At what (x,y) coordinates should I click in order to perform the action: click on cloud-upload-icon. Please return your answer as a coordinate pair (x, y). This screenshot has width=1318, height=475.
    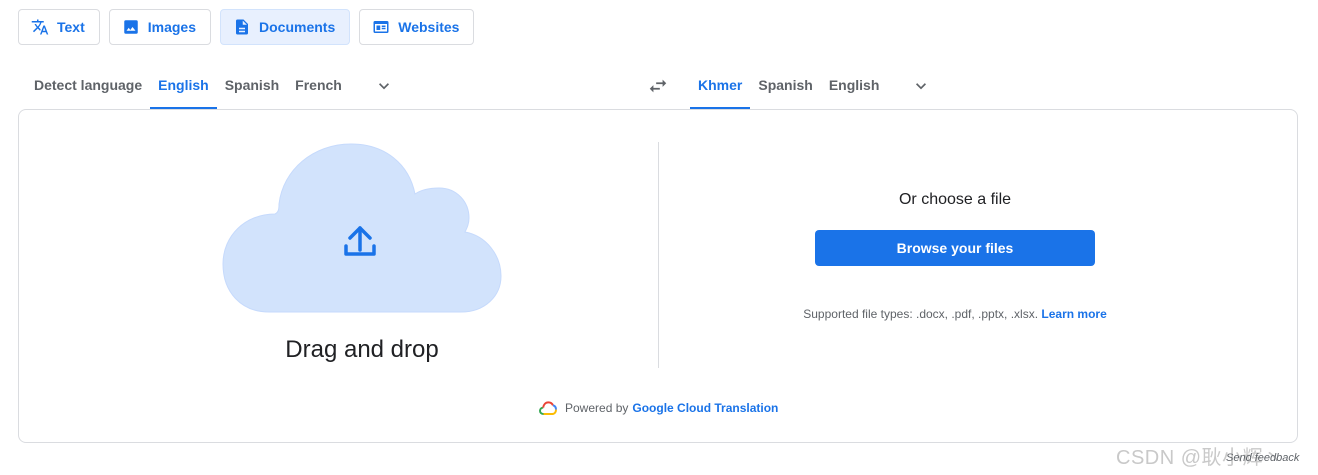
    Looking at the image, I should click on (362, 228).